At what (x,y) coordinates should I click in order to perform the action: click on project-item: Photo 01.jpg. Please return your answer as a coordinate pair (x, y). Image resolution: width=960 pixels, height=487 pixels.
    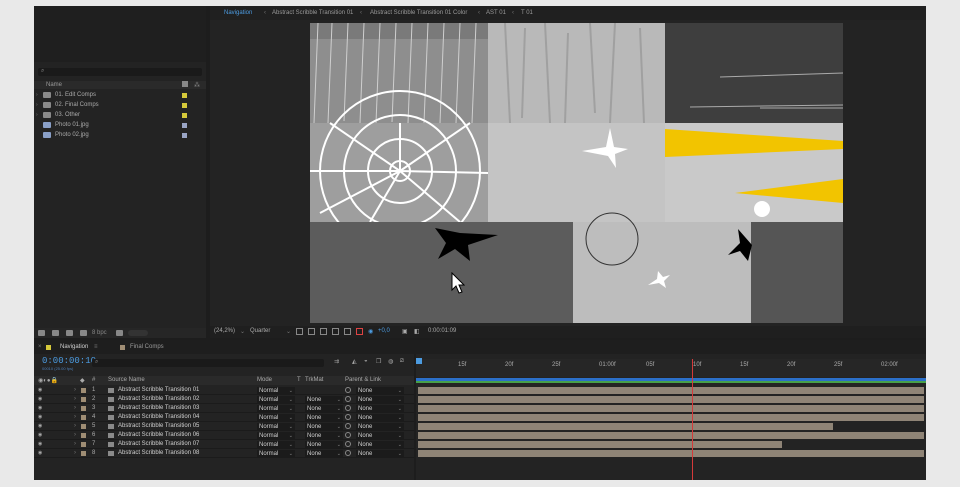
    Looking at the image, I should click on (120, 125).